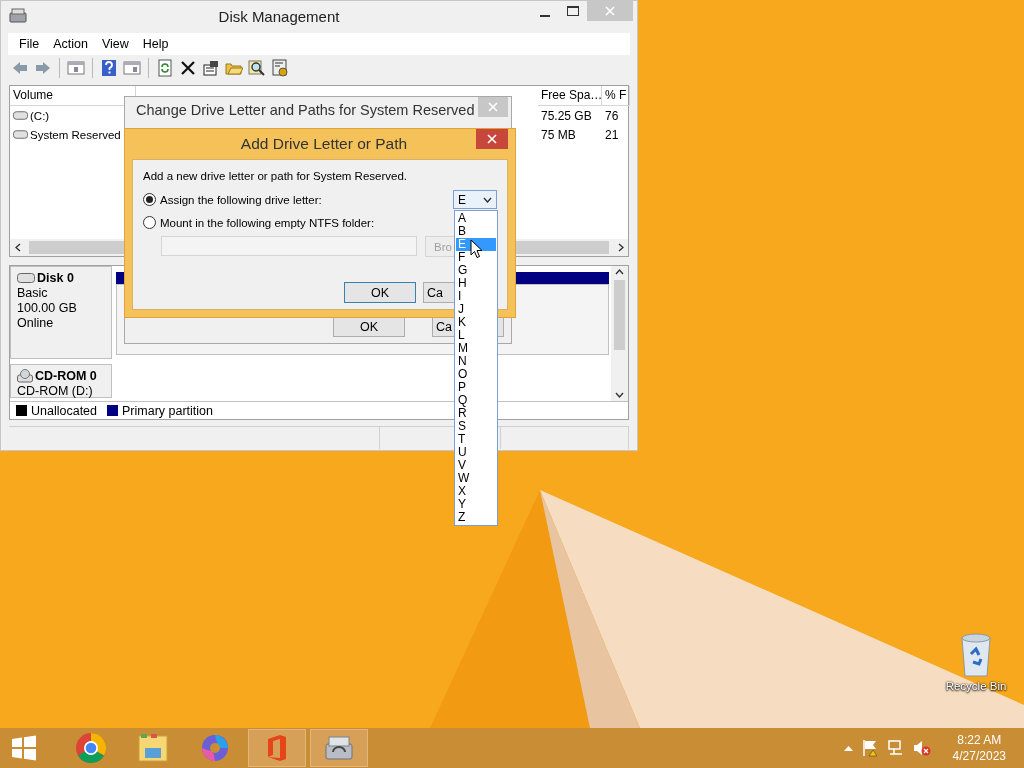  Describe the element at coordinates (289, 246) in the screenshot. I see `folder-path-field` at that location.